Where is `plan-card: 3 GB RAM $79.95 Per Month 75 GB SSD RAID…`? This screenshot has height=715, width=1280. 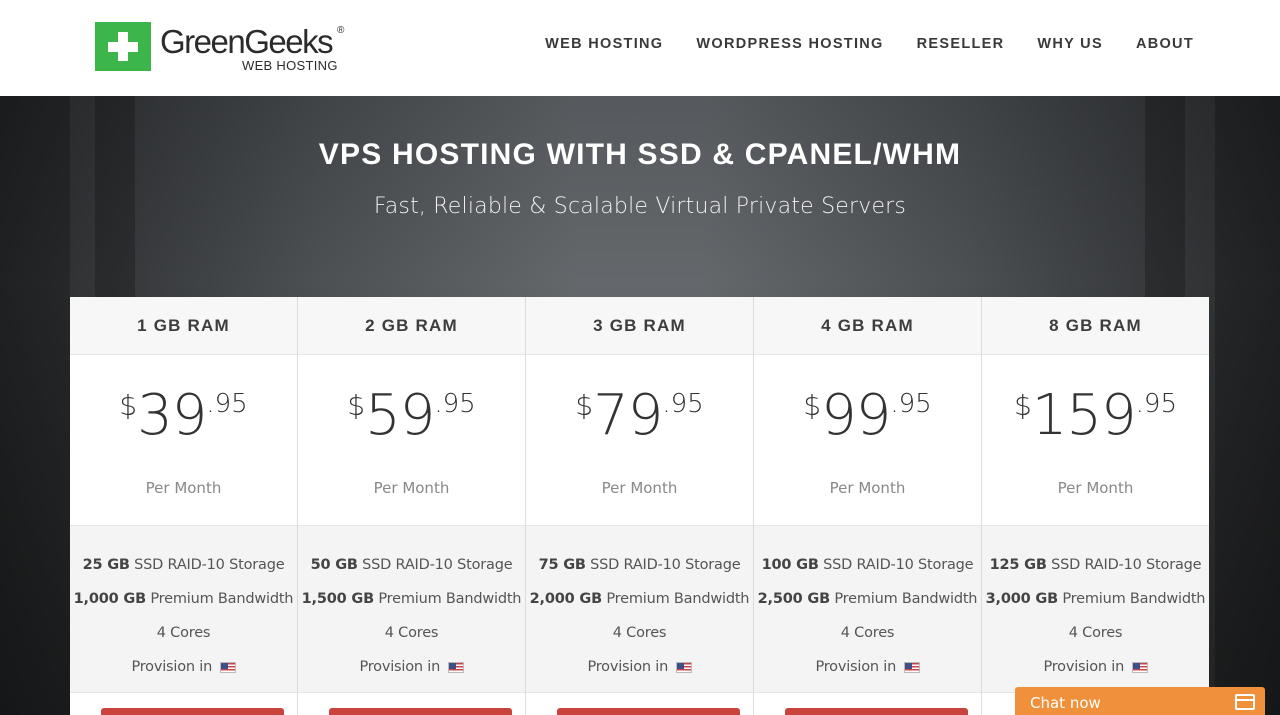
plan-card: 3 GB RAM $79.95 Per Month 75 GB SSD RAID… is located at coordinates (640, 506).